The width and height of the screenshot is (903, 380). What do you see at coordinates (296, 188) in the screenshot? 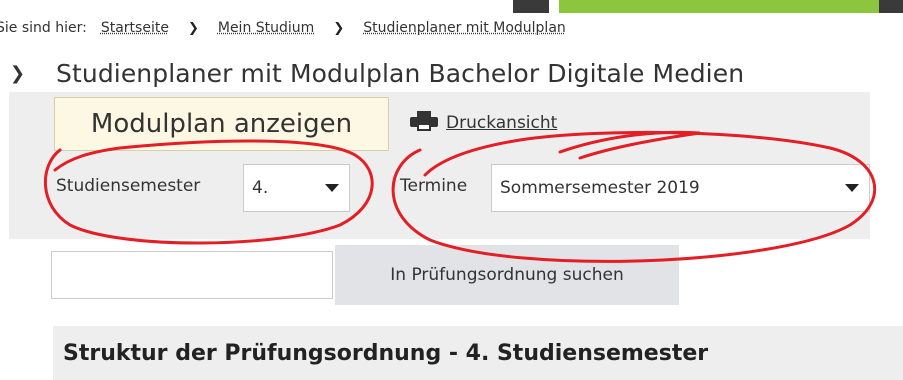
I see `semester-select: 4.` at bounding box center [296, 188].